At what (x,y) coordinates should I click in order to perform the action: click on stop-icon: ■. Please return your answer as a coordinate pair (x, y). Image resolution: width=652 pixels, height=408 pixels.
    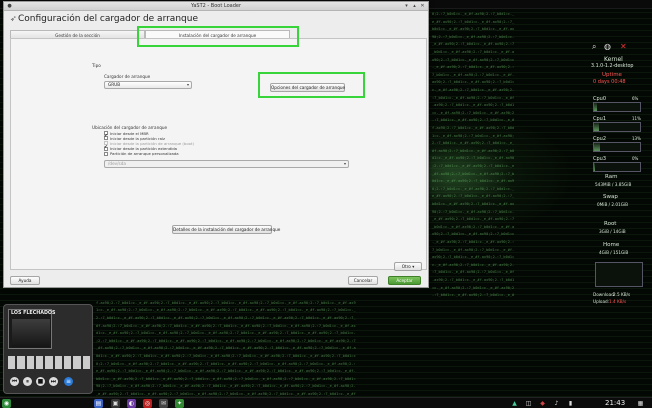
    Looking at the image, I should click on (40, 381).